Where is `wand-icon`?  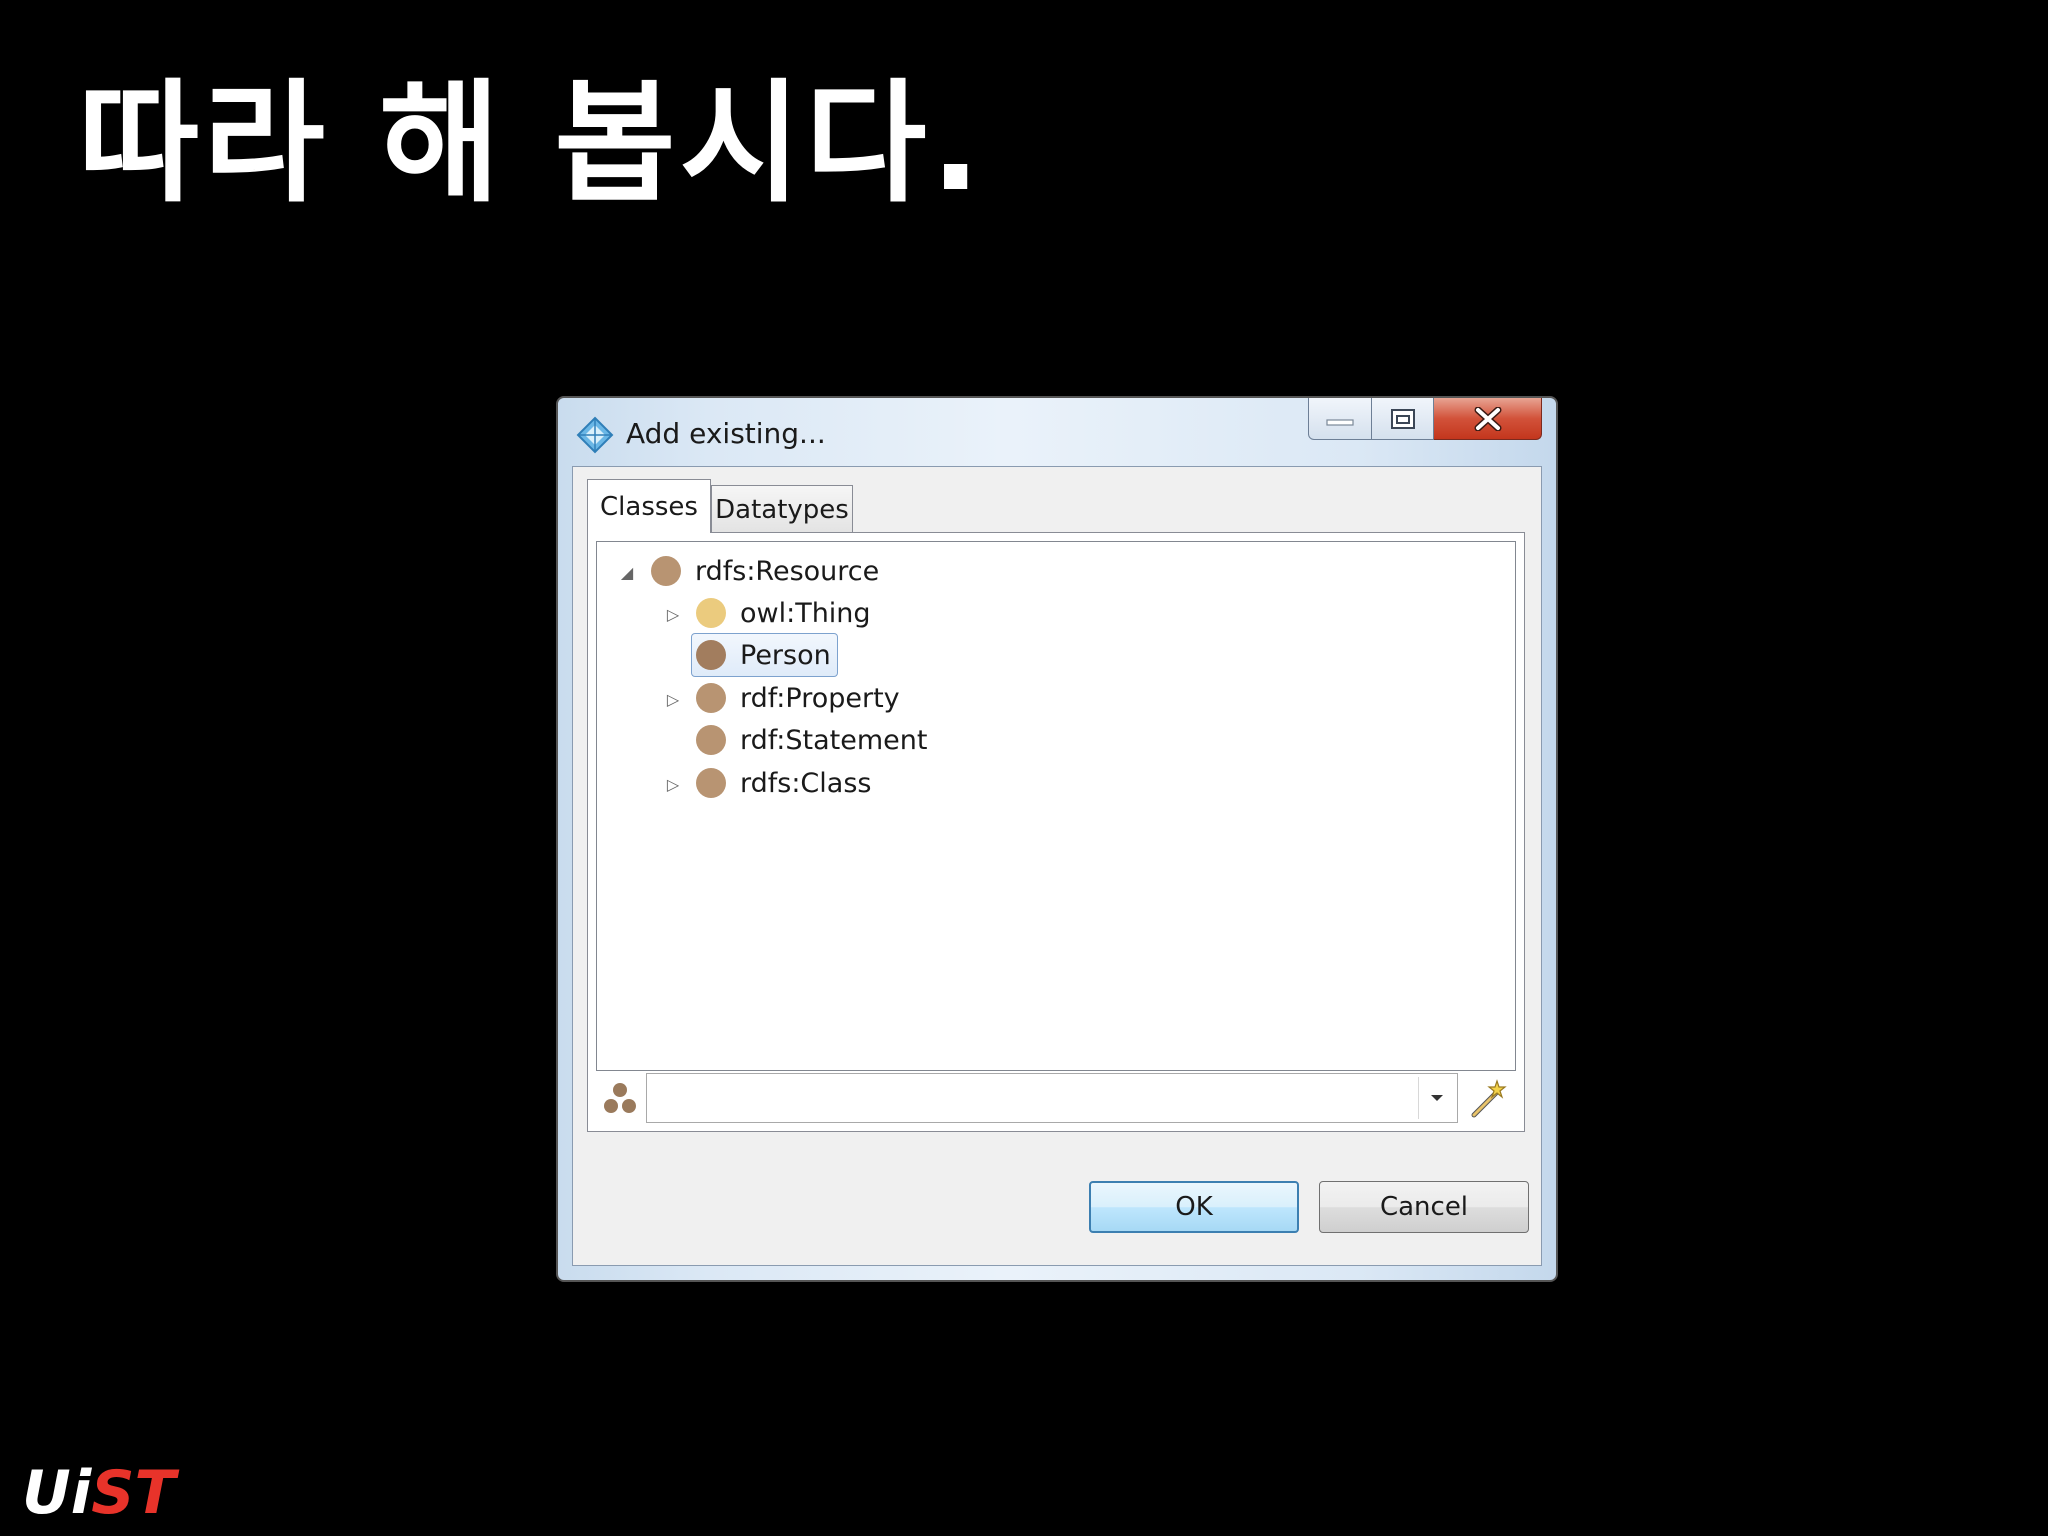 wand-icon is located at coordinates (1488, 1099).